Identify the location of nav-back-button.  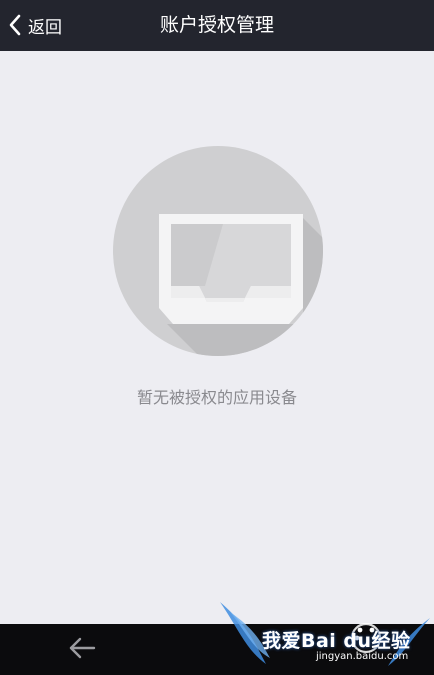
(82, 650).